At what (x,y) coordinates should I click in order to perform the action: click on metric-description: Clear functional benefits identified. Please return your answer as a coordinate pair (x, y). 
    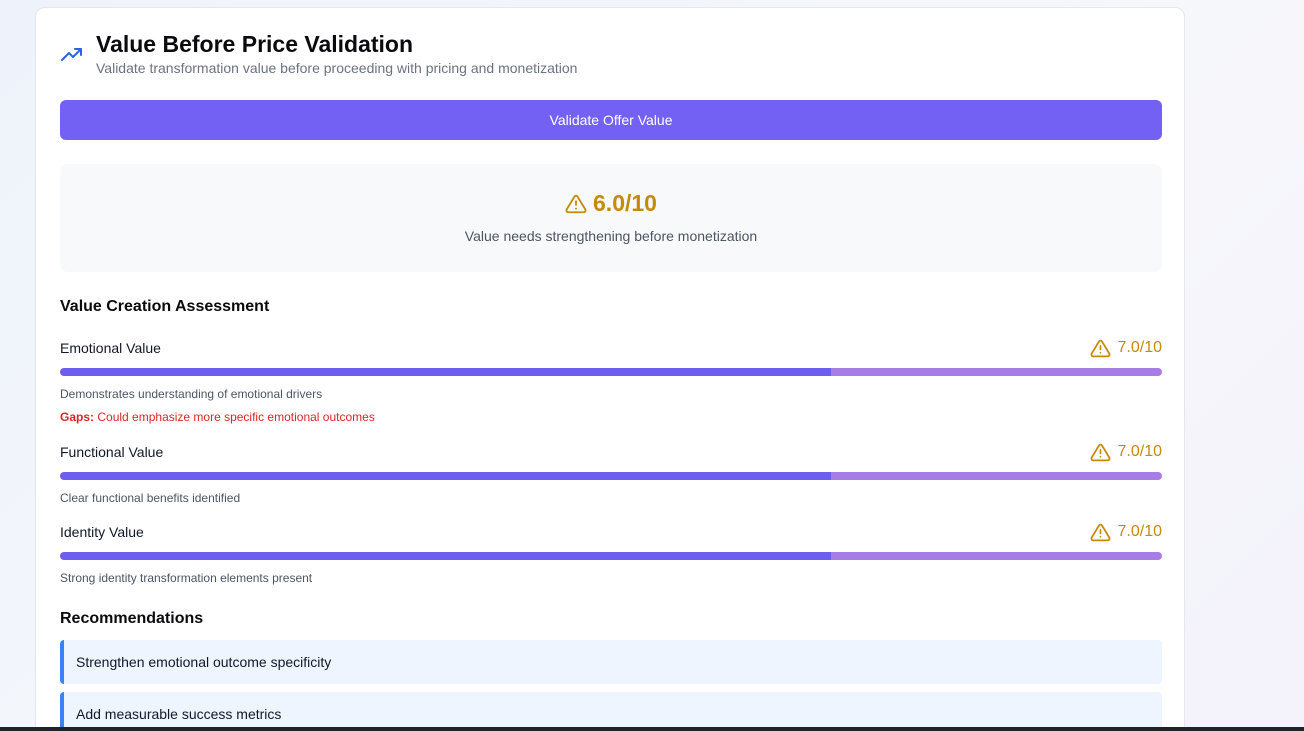
    Looking at the image, I should click on (150, 498).